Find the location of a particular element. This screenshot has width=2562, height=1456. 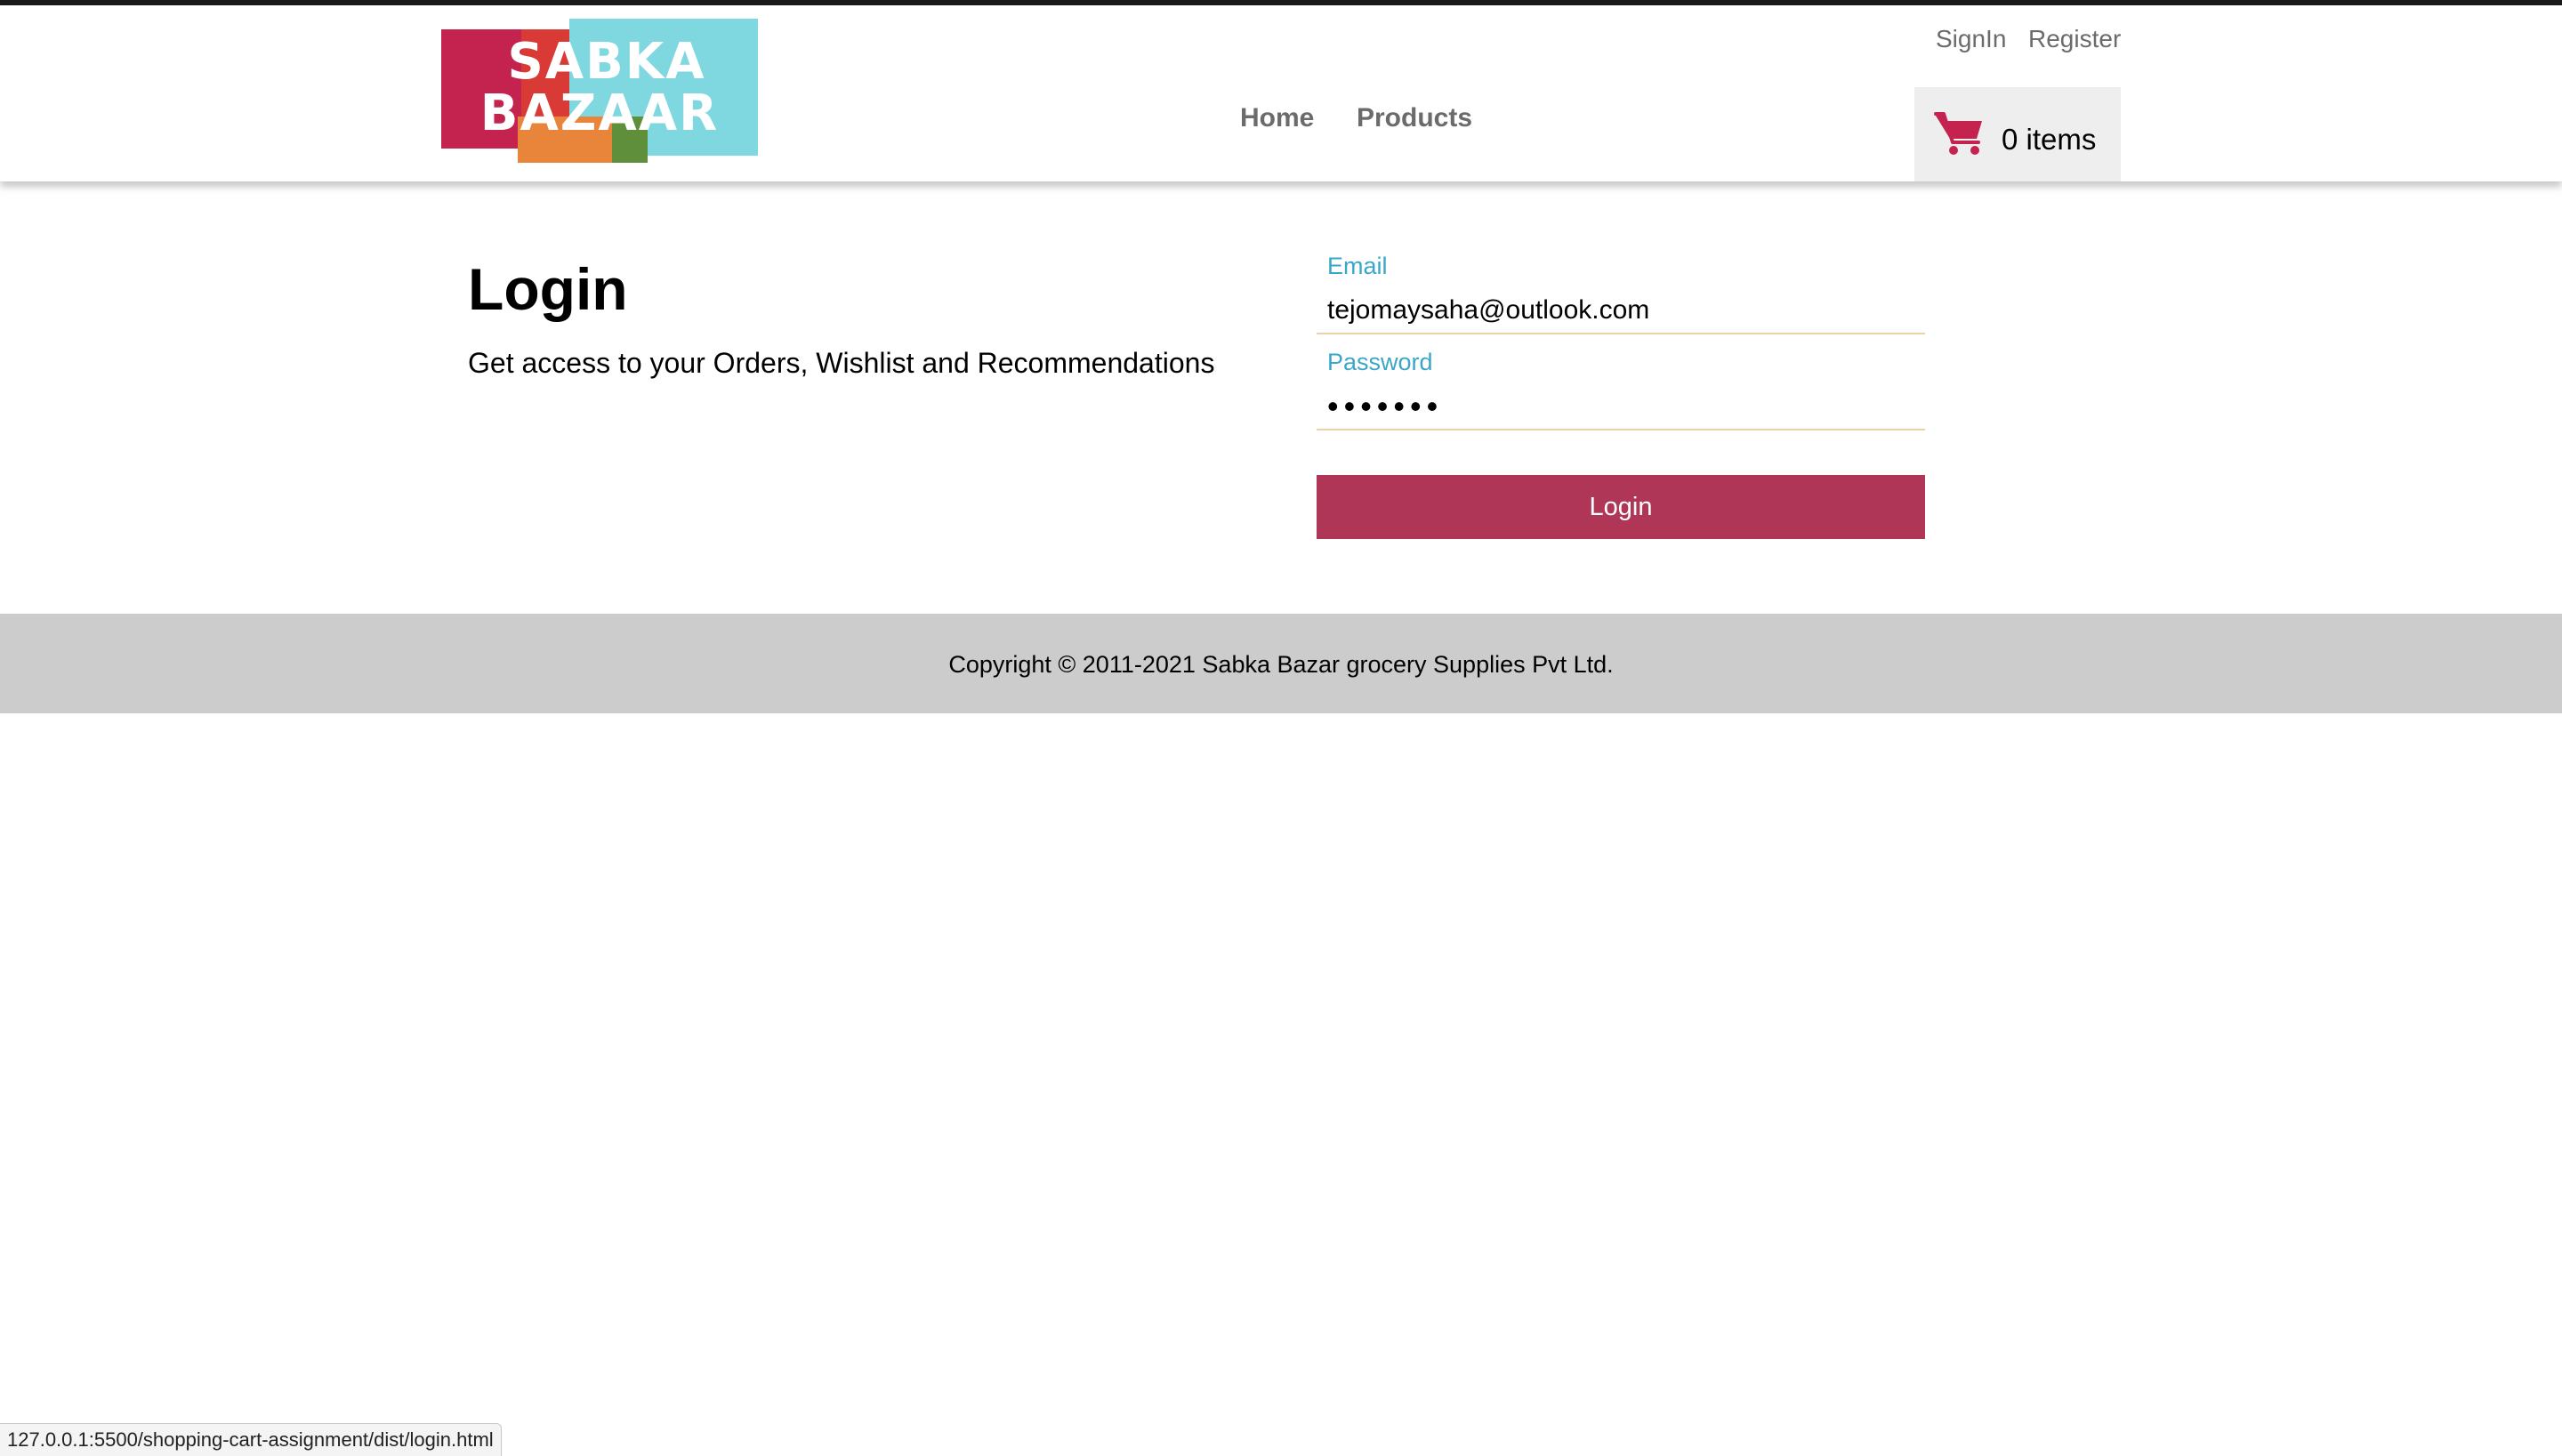

email-field-group: Email is located at coordinates (1621, 297).